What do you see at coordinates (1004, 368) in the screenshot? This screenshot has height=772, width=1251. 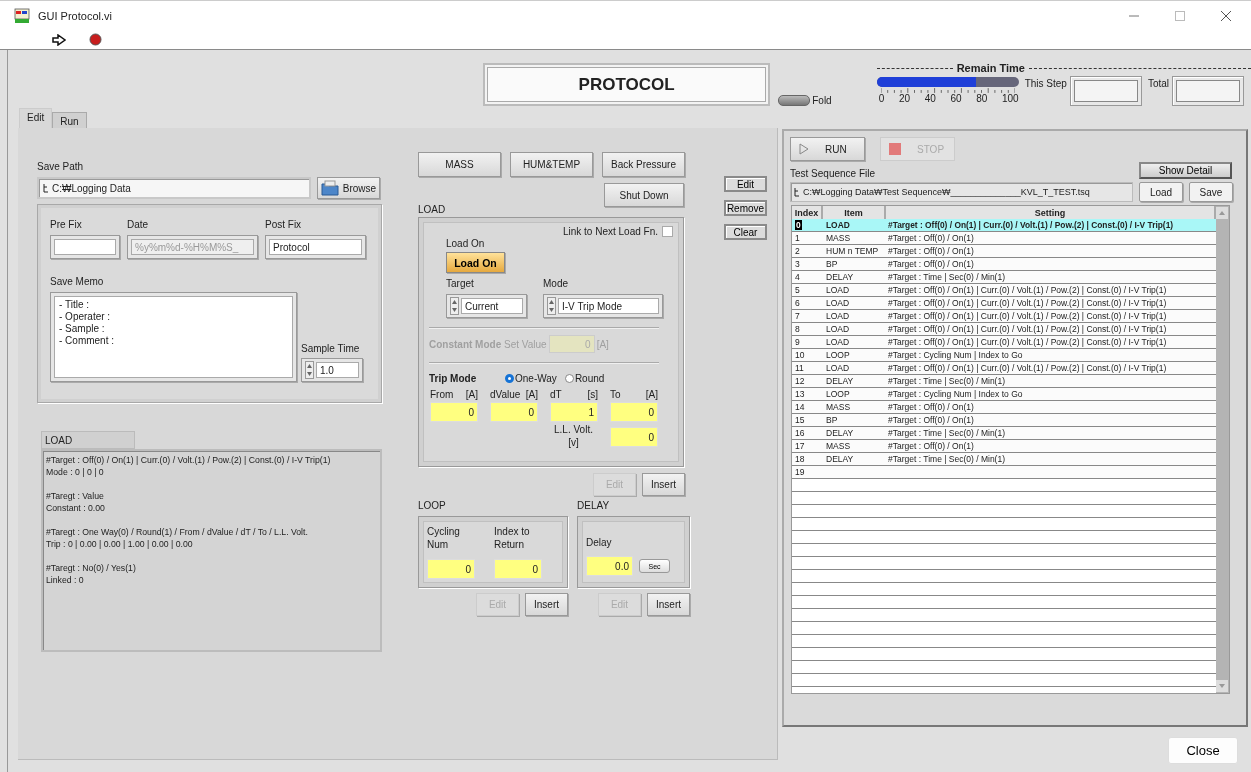 I see `table-row: 11 LOAD #Target : Off(0) / On(1) | Curr.(0) / Volt.(1) / Pow.(2) | Const.(0) / I-V Trip(1)` at bounding box center [1004, 368].